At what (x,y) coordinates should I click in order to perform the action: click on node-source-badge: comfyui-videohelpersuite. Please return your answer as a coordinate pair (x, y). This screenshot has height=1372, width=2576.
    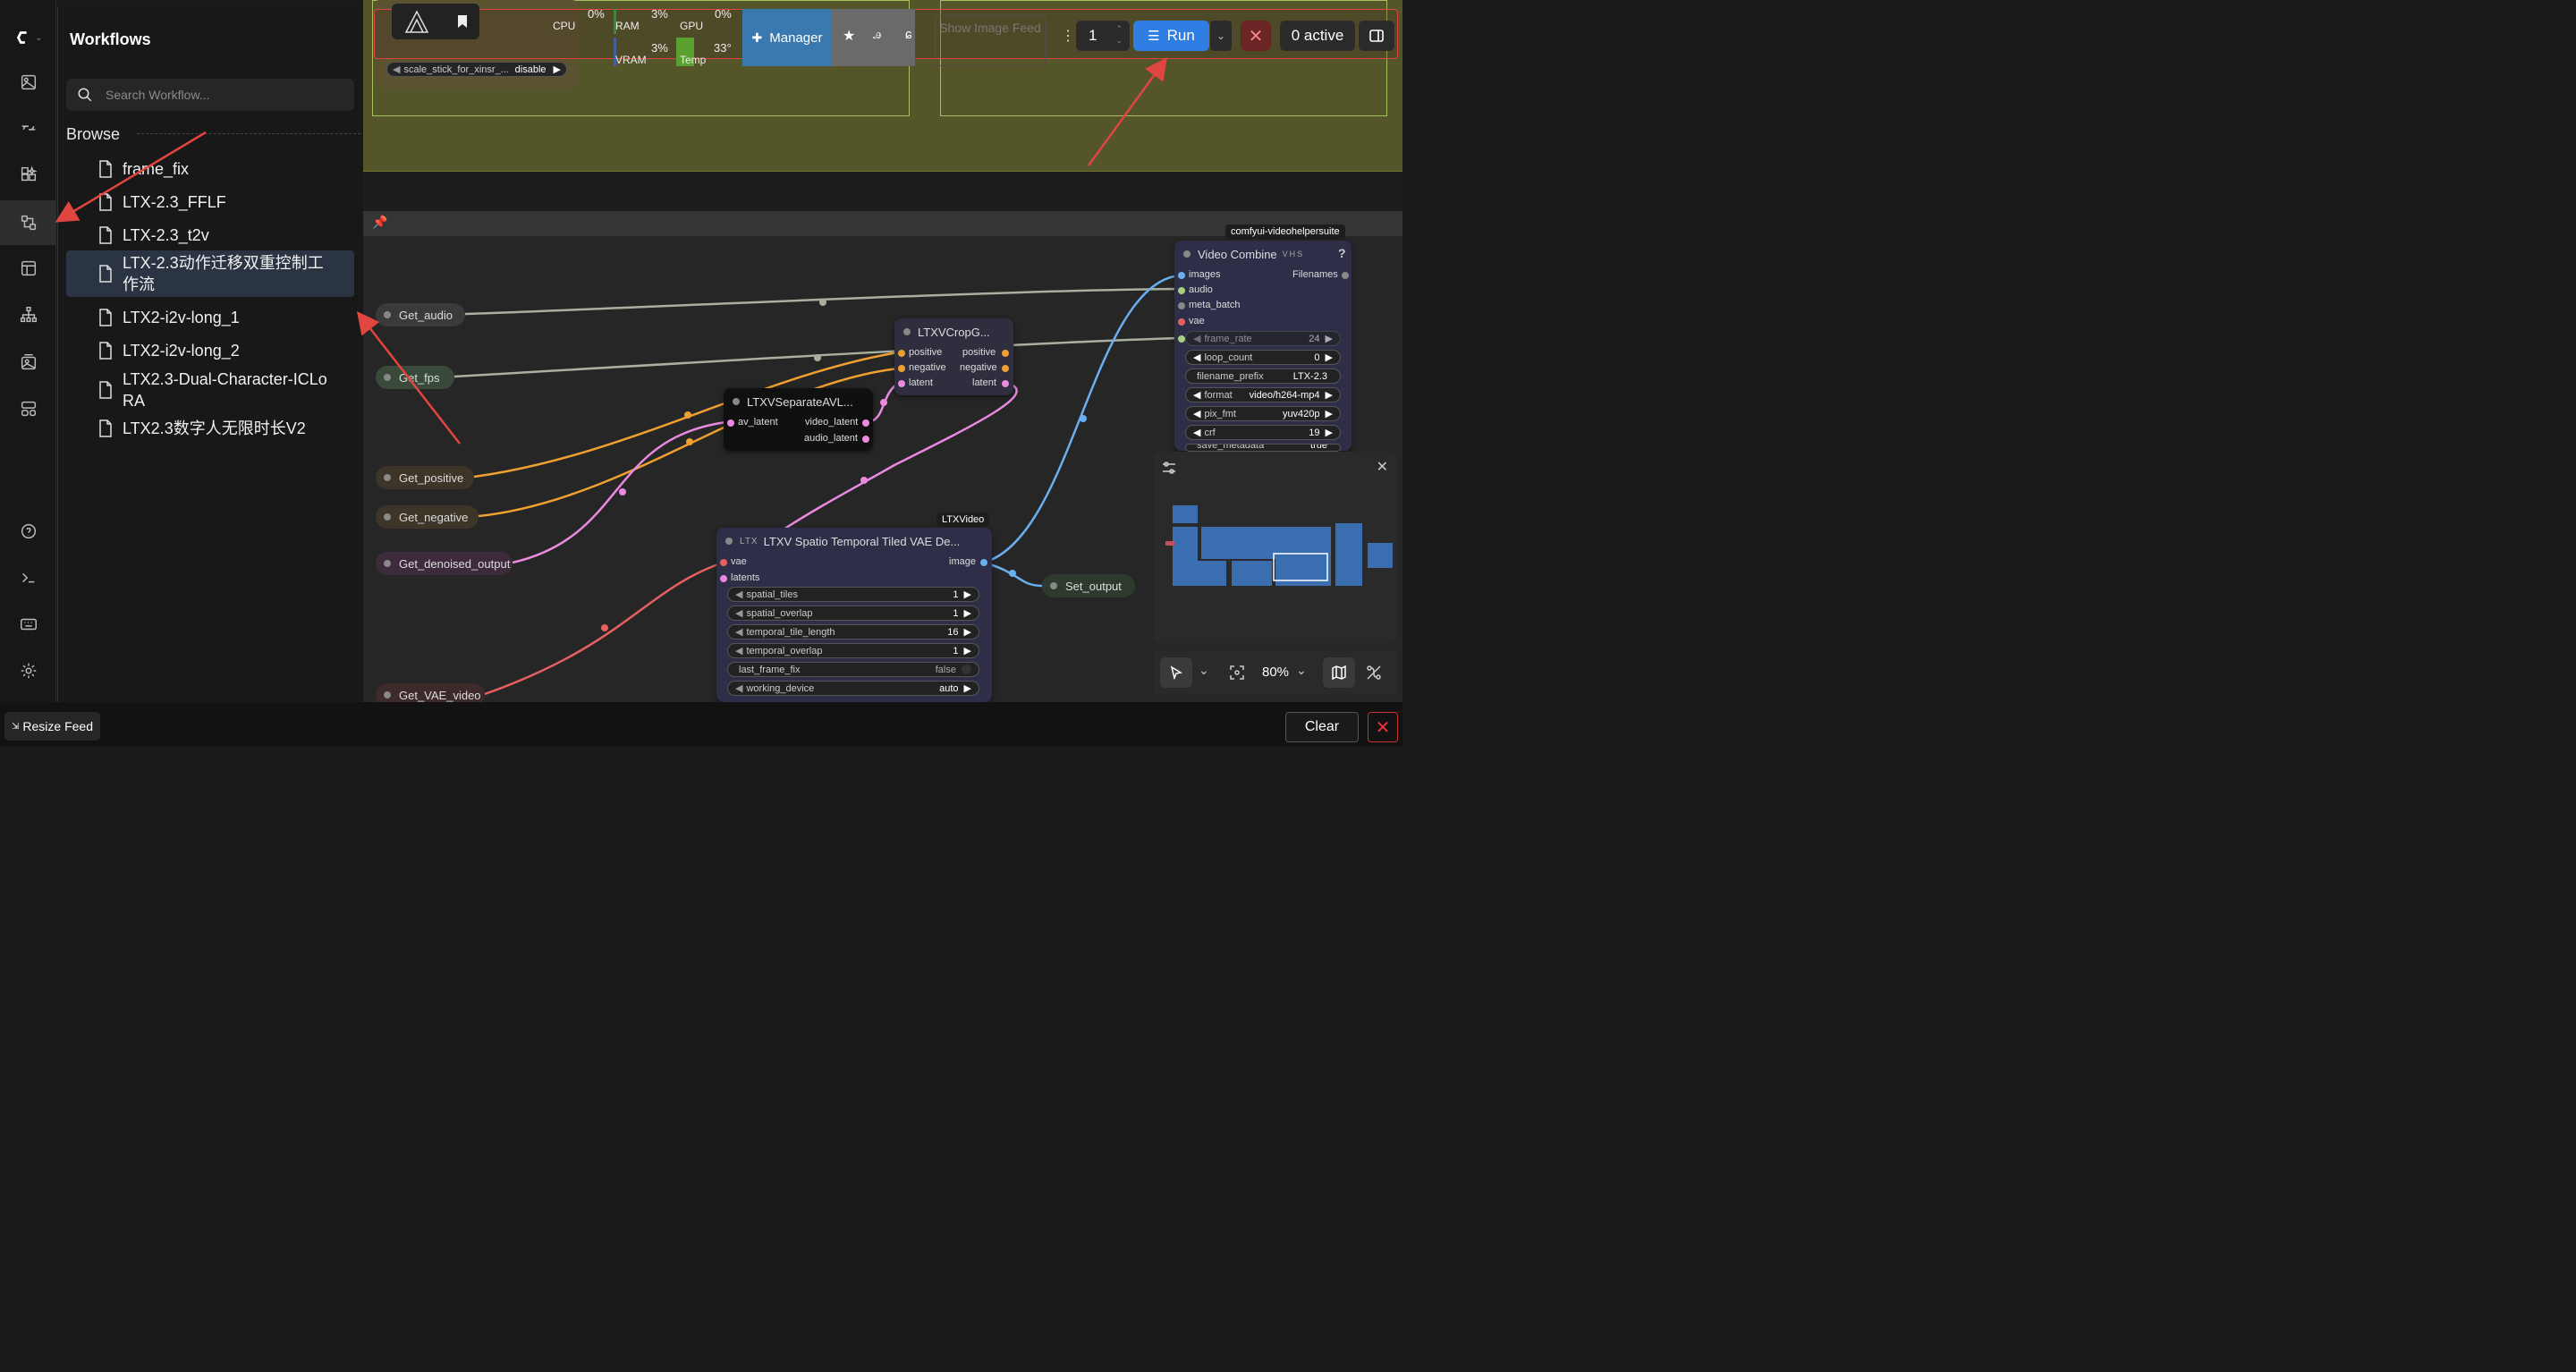
    Looking at the image, I should click on (1285, 231).